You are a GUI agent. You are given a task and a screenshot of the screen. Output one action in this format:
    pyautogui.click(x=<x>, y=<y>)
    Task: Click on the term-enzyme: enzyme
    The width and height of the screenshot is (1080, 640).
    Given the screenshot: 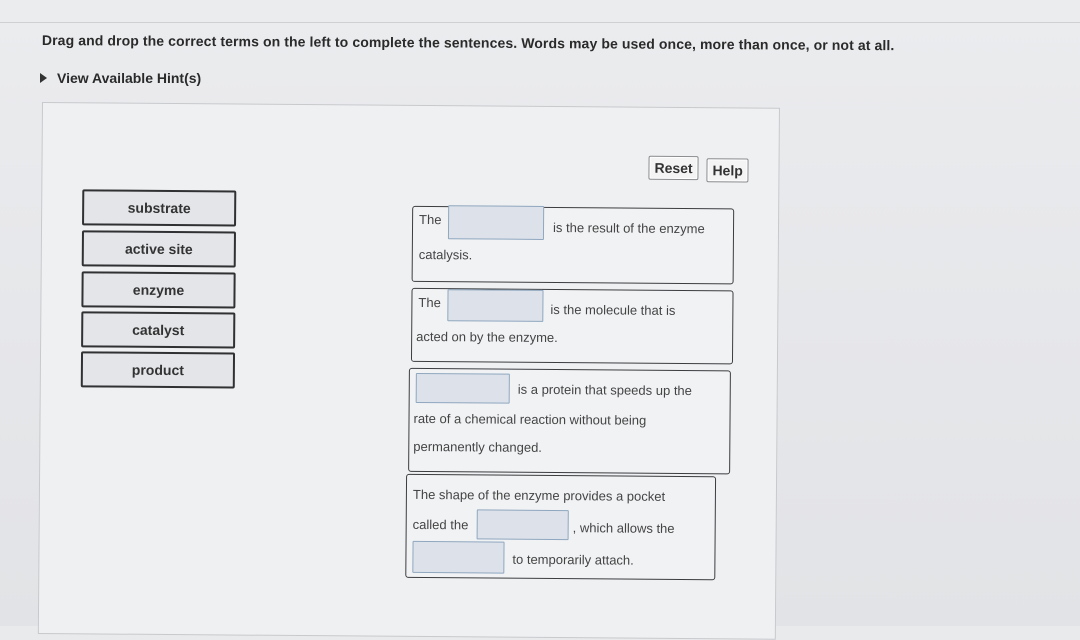 What is the action you would take?
    pyautogui.click(x=158, y=290)
    